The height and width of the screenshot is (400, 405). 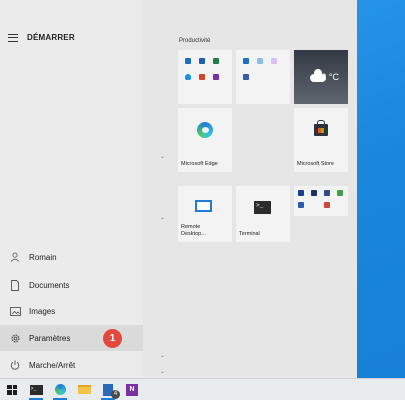 What do you see at coordinates (246, 61) in the screenshot?
I see `mail-icon` at bounding box center [246, 61].